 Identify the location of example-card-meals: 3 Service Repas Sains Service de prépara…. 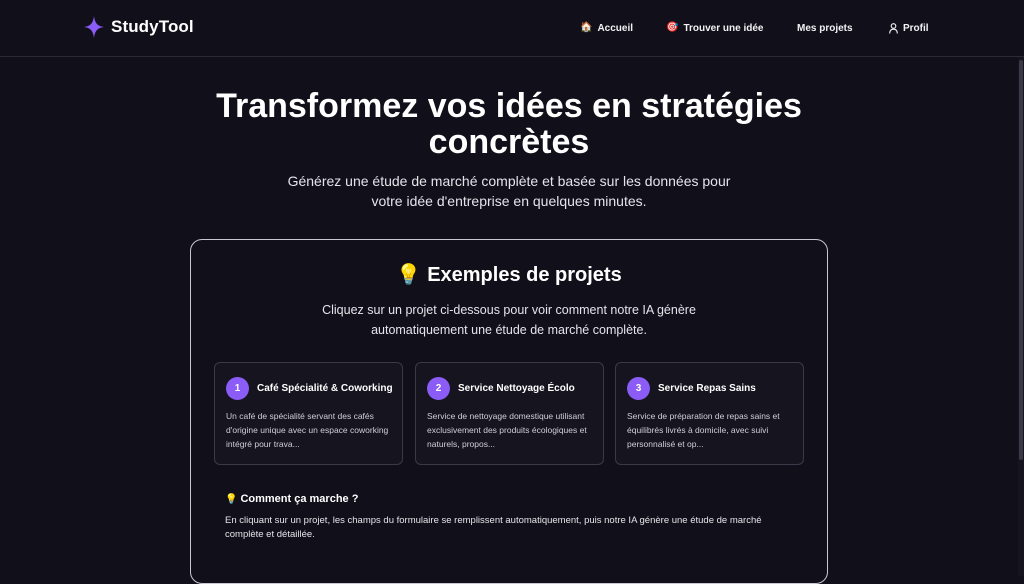
(709, 413).